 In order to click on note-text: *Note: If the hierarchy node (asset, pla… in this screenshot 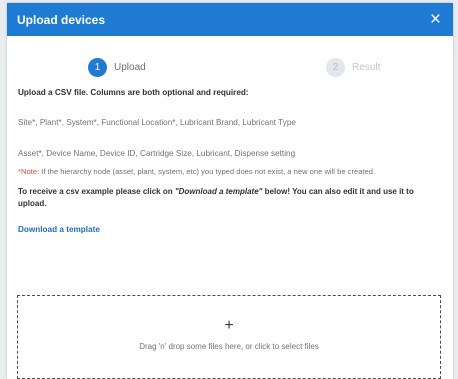, I will do `click(229, 171)`.